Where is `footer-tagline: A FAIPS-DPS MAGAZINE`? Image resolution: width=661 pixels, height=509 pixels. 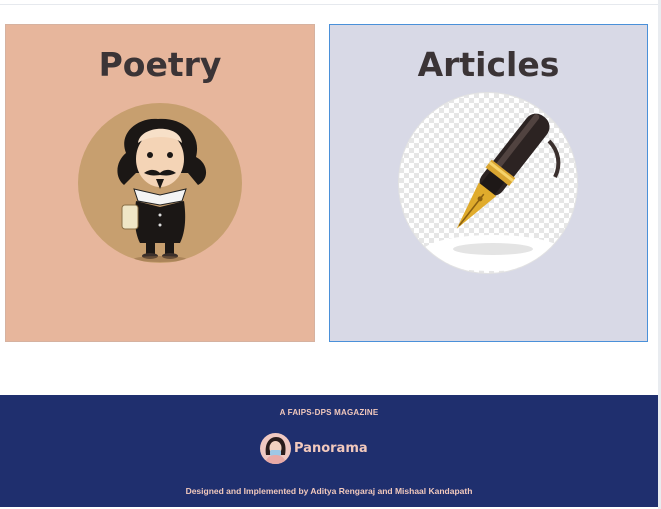 footer-tagline: A FAIPS-DPS MAGAZINE is located at coordinates (329, 412).